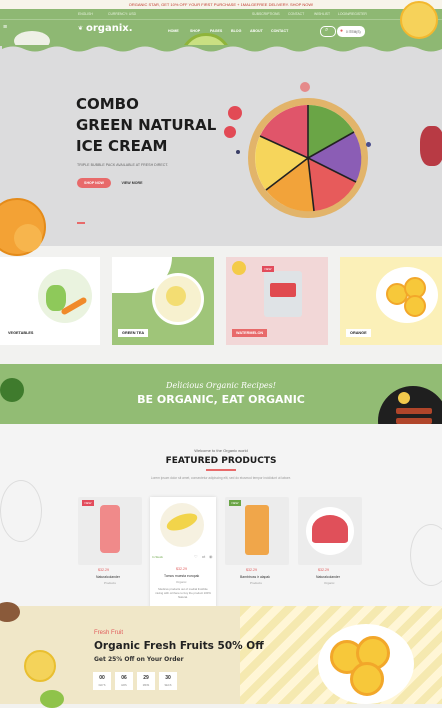 This screenshot has height=708, width=442. Describe the element at coordinates (352, 14) in the screenshot. I see `toplink-login: LOGIN/REGISTER` at that location.